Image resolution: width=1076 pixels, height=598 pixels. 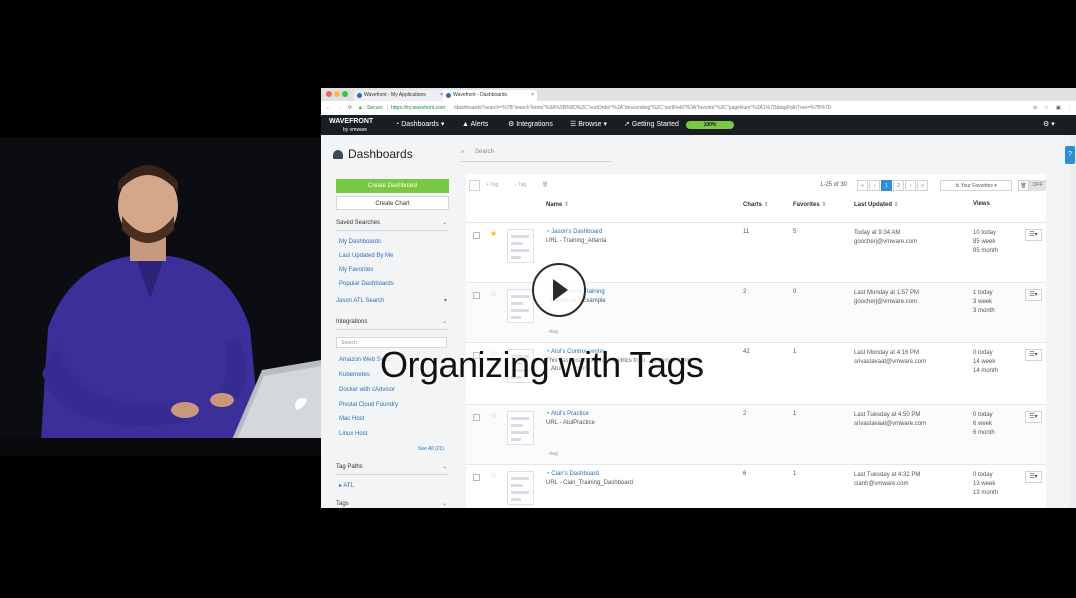 What do you see at coordinates (339, 108) in the screenshot?
I see `forward-icon: →` at bounding box center [339, 108].